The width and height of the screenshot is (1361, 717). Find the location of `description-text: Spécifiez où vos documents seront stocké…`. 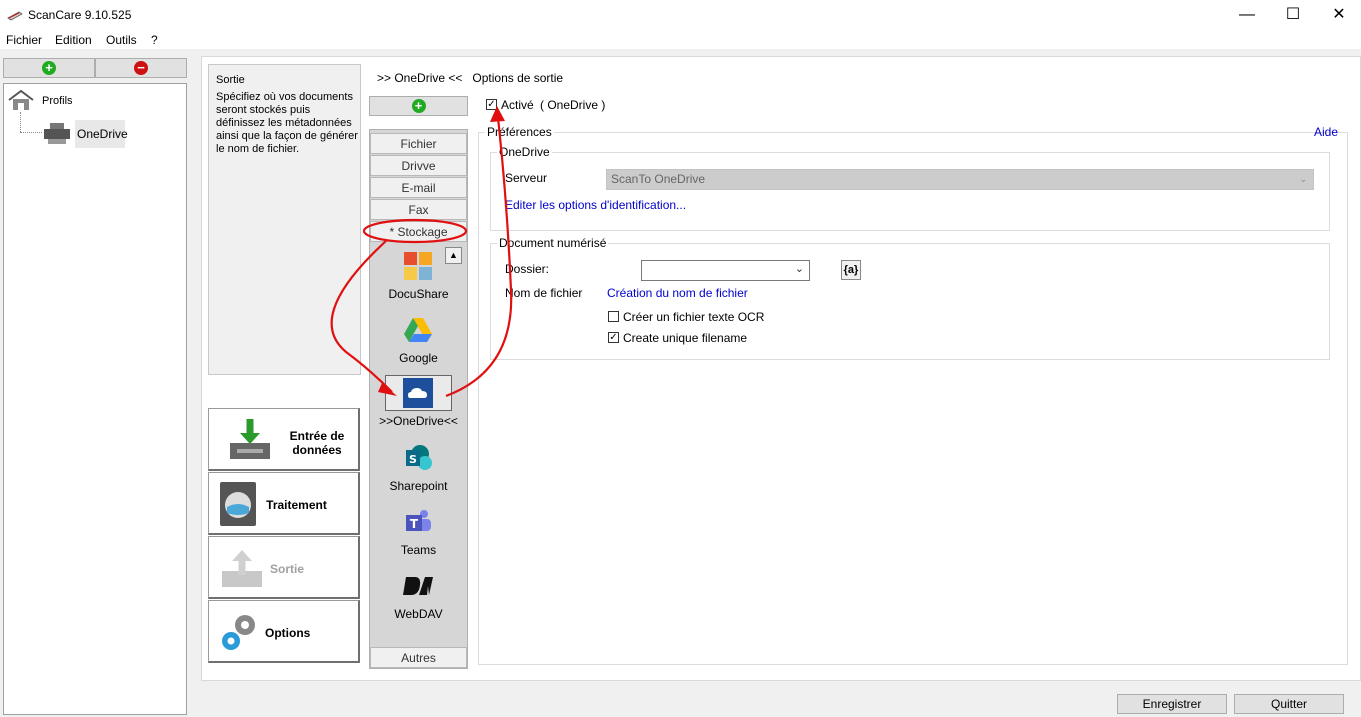

description-text: Spécifiez où vos documents seront stocké… is located at coordinates (287, 123).